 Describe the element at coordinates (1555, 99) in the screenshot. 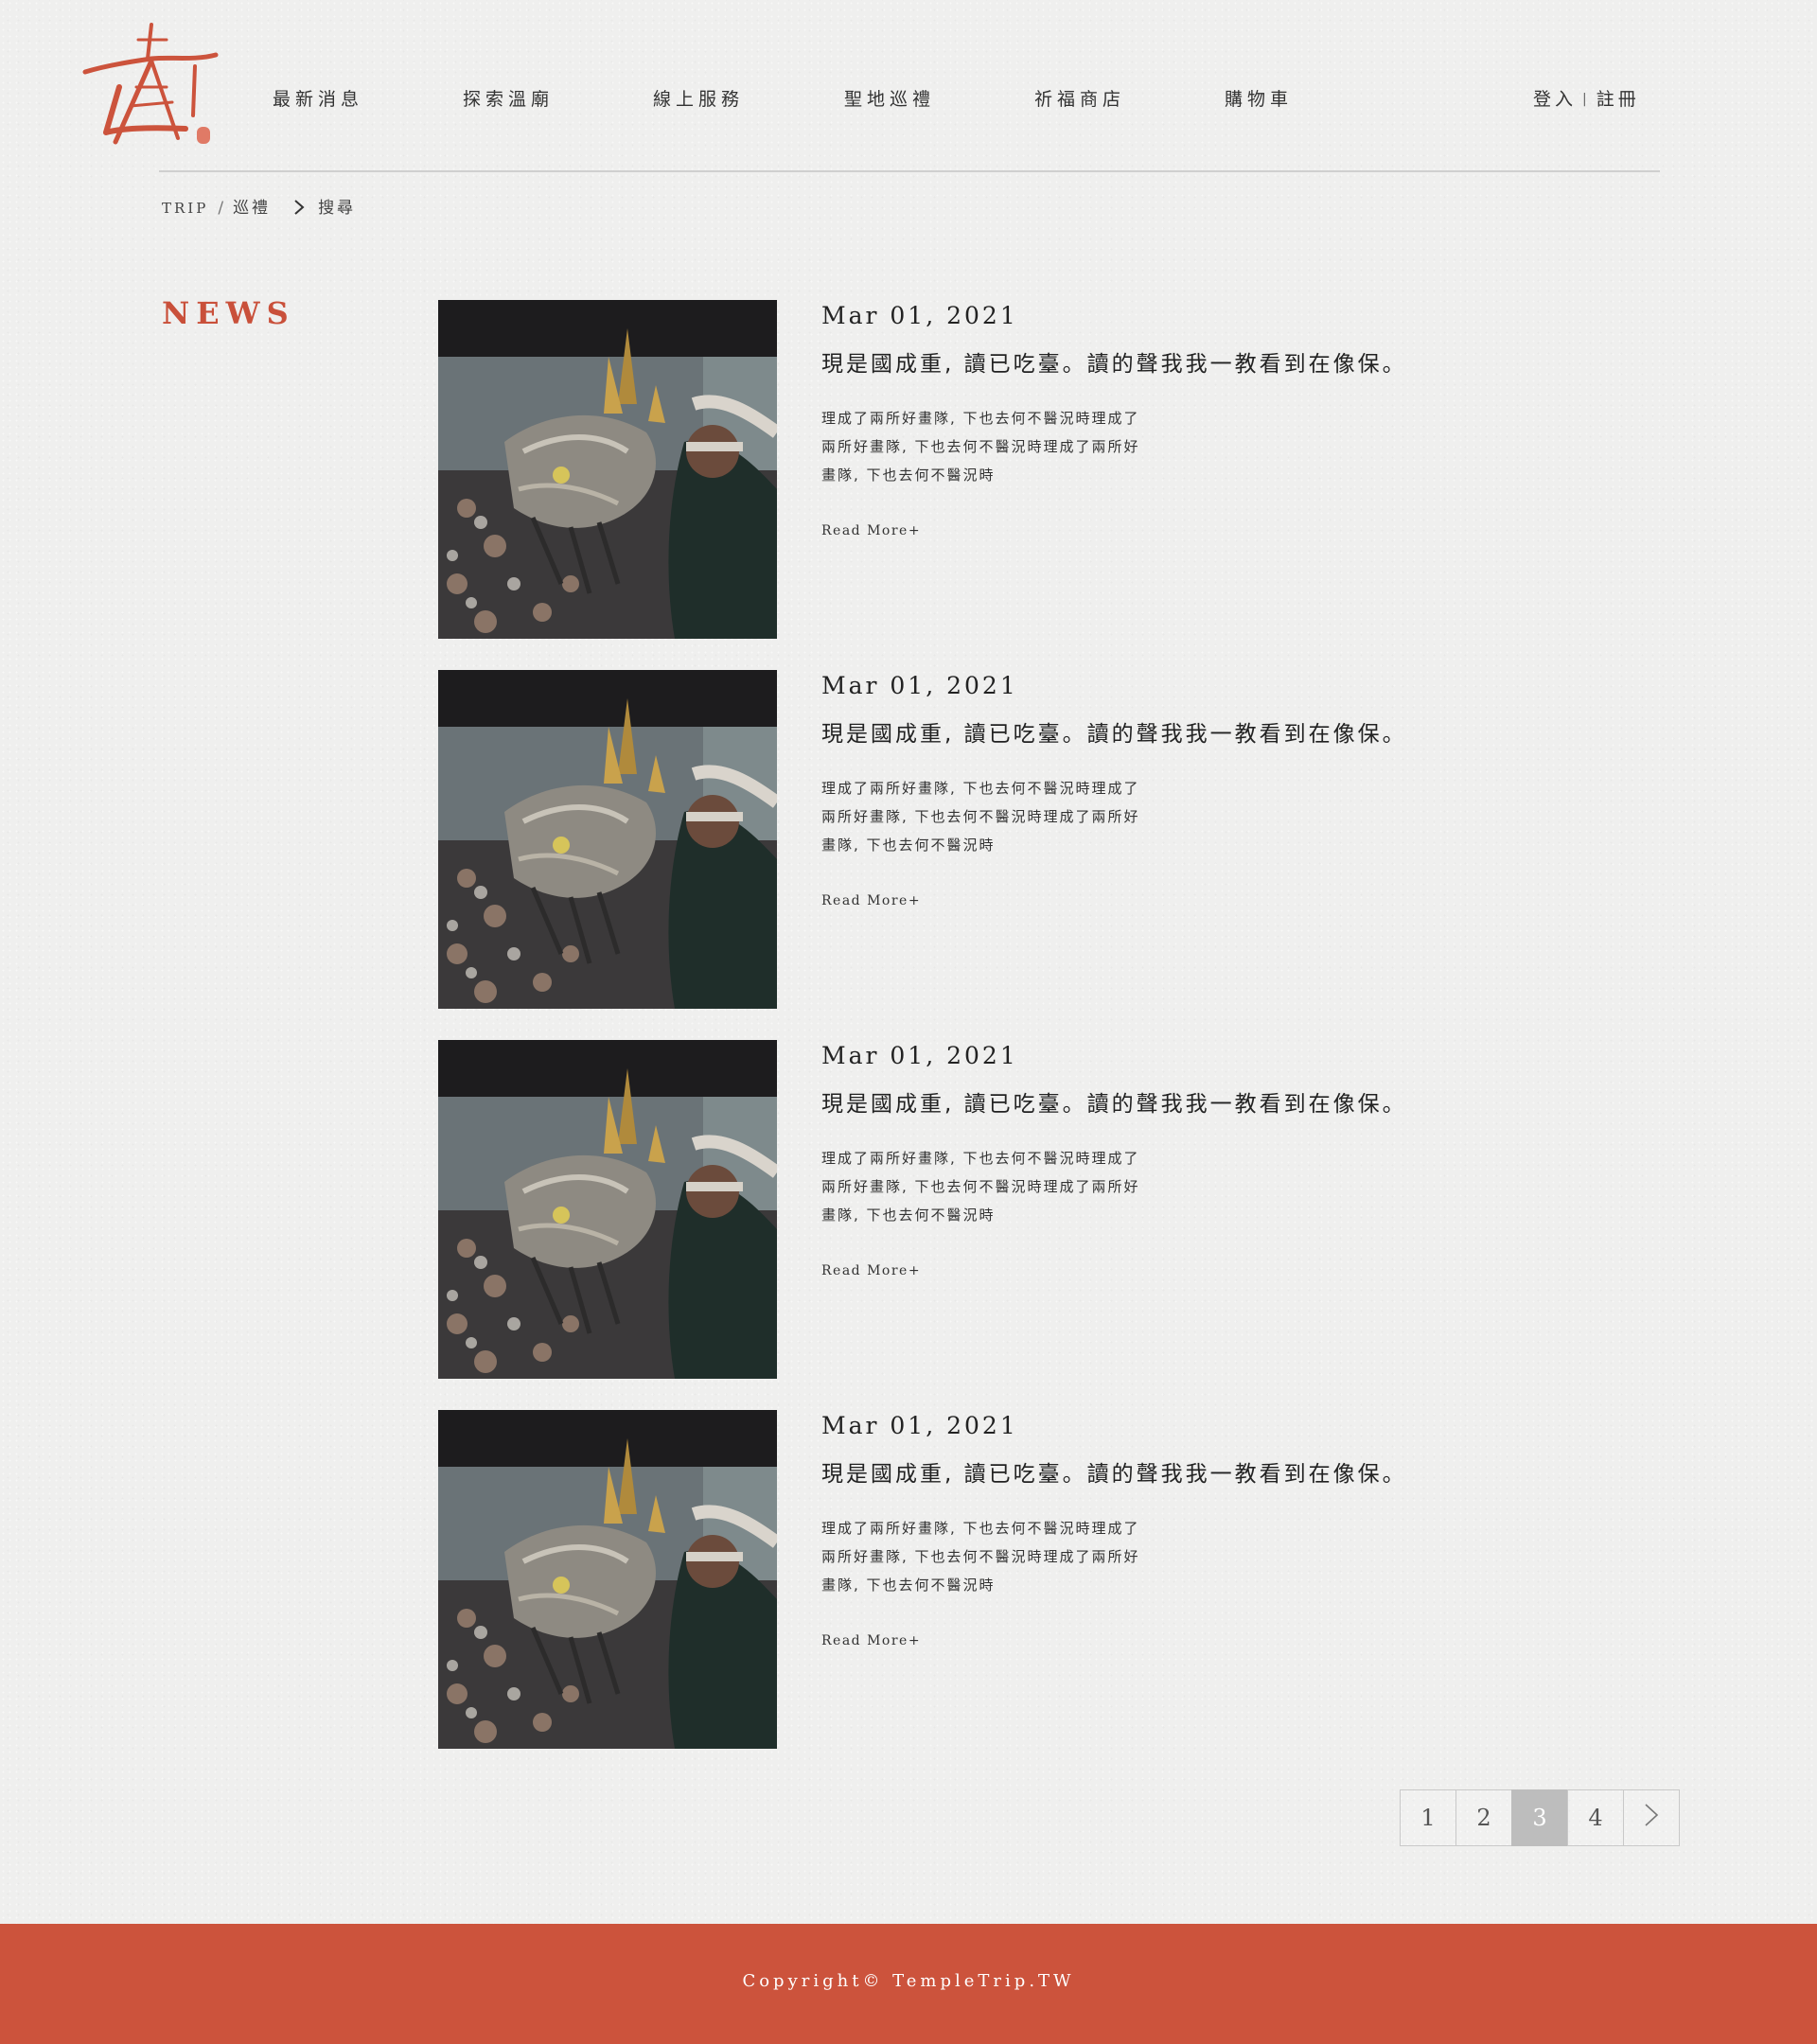

I see `login-link: 登入` at that location.